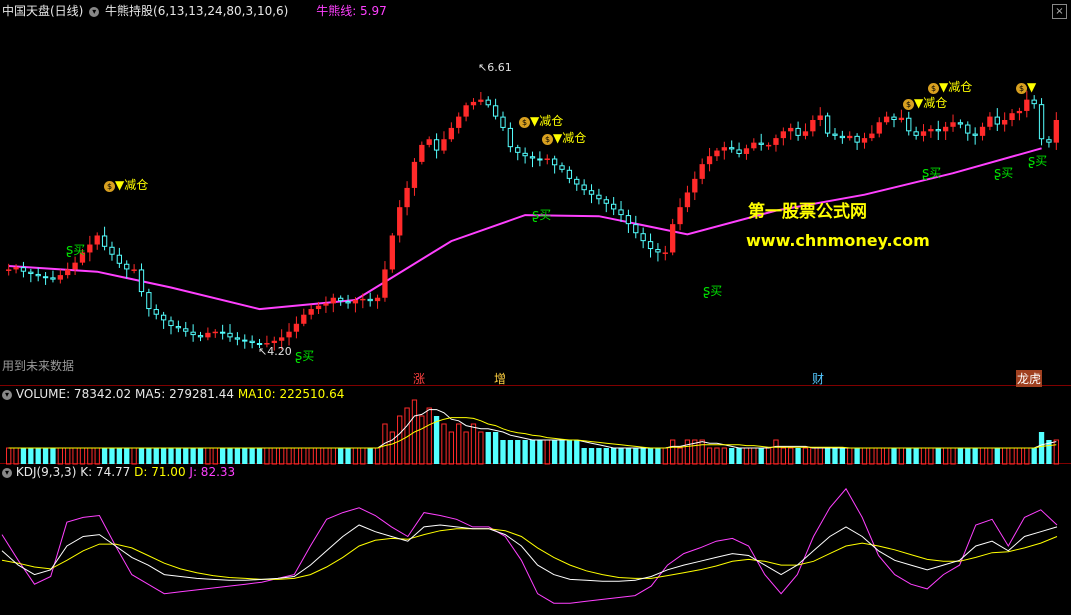 The image size is (1071, 615). Describe the element at coordinates (1004, 173) in the screenshot. I see `buy-signal-6: ʂ买` at that location.